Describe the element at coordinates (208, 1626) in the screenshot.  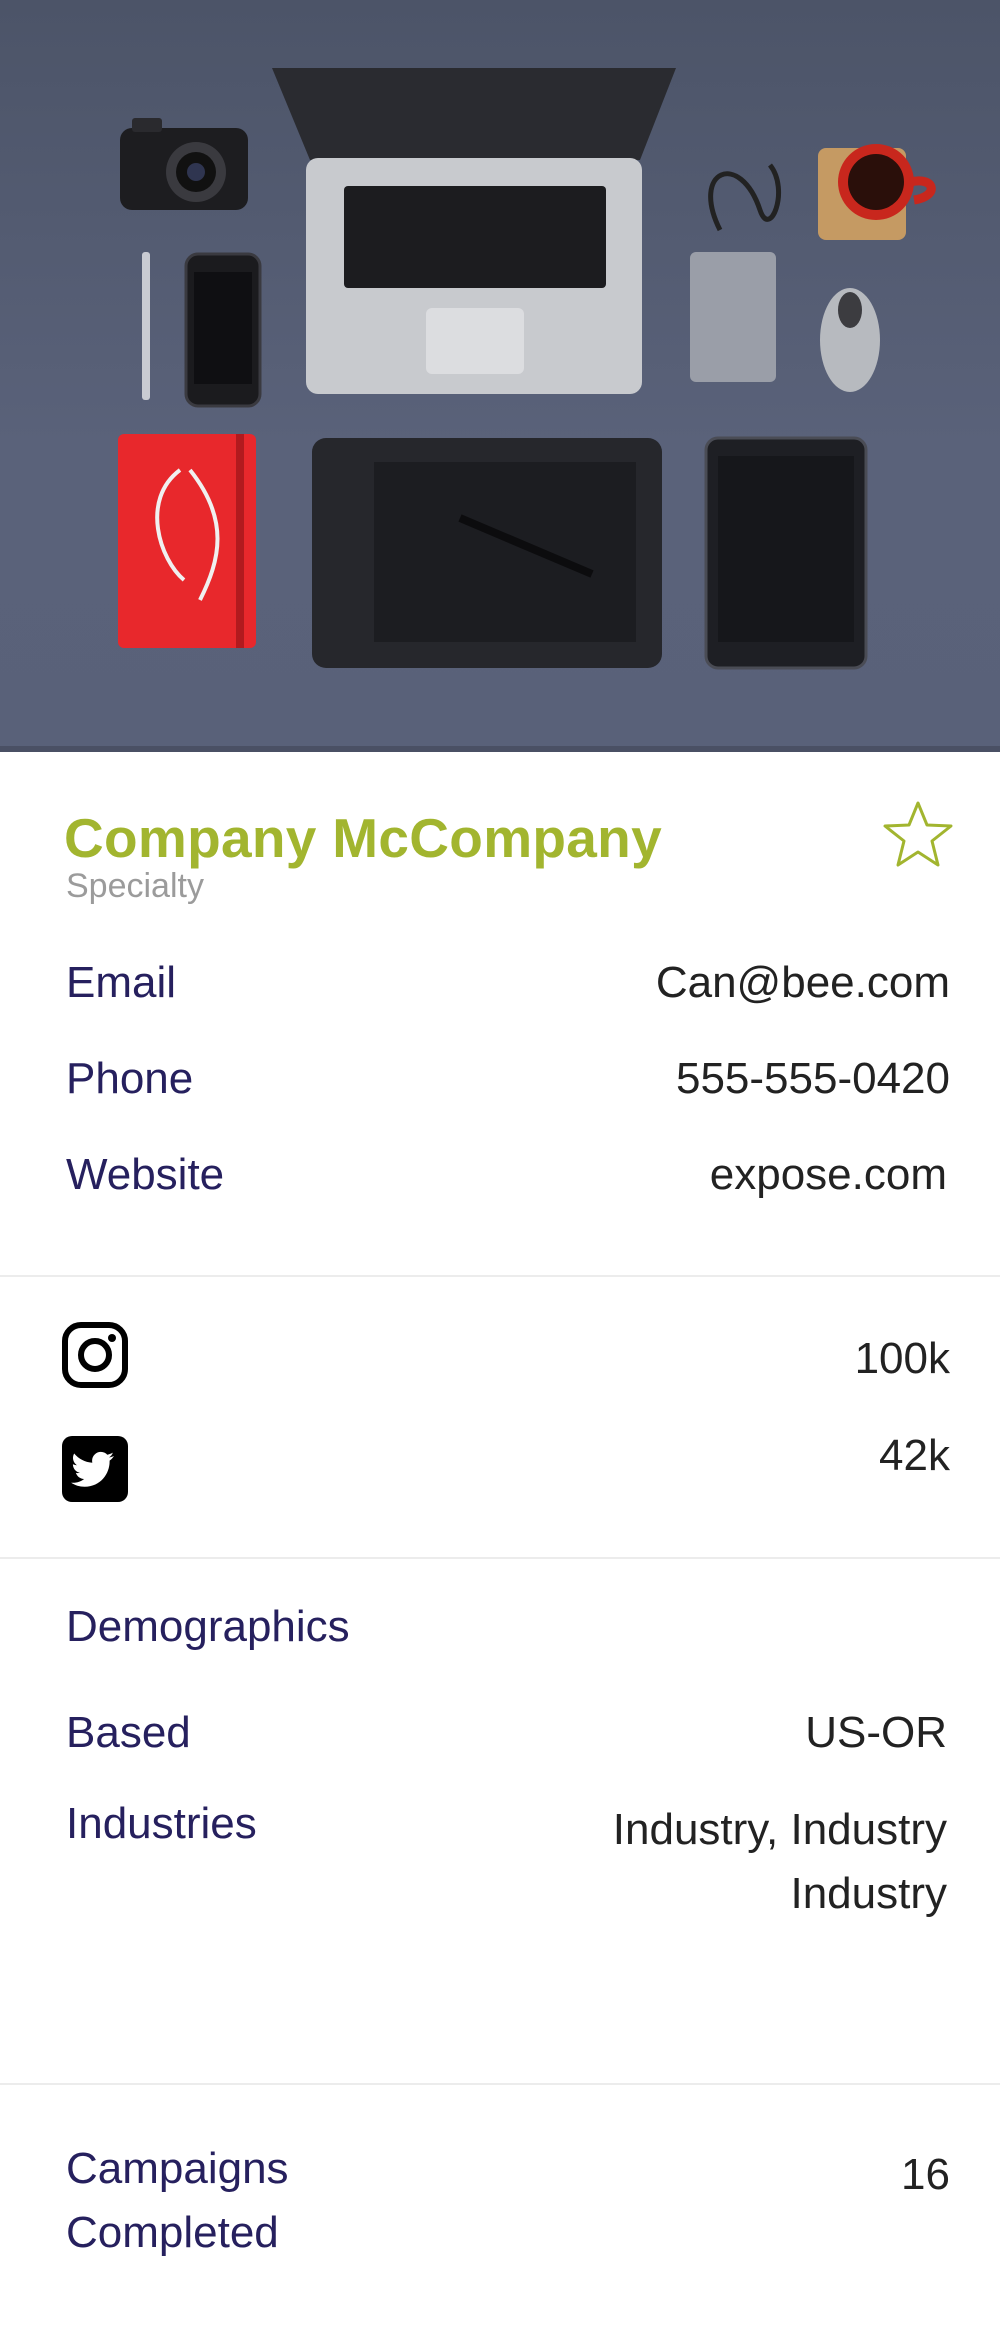
I see `demographics-heading: Demographics` at that location.